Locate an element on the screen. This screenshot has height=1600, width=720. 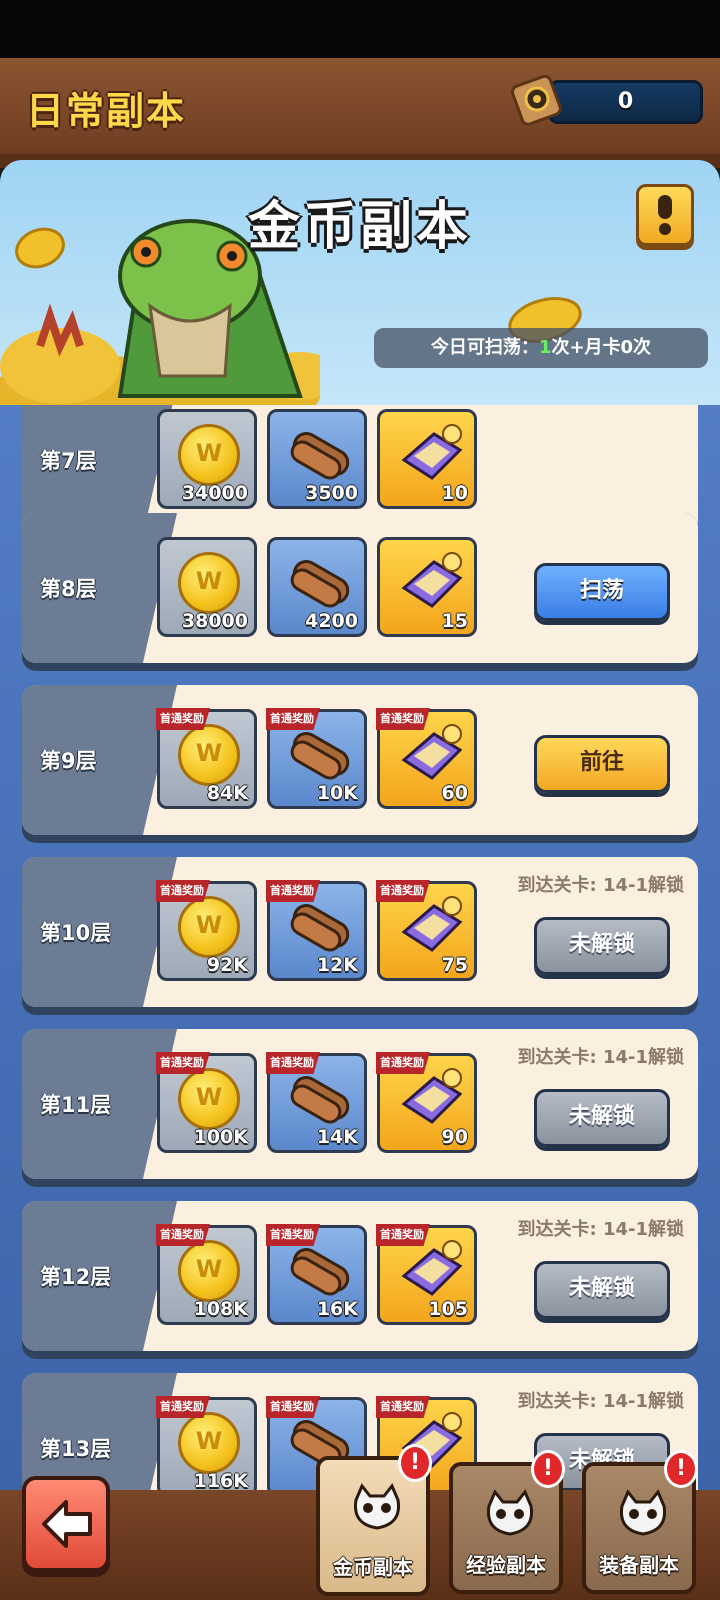
tab-label: 装备副本 is located at coordinates (639, 1565).